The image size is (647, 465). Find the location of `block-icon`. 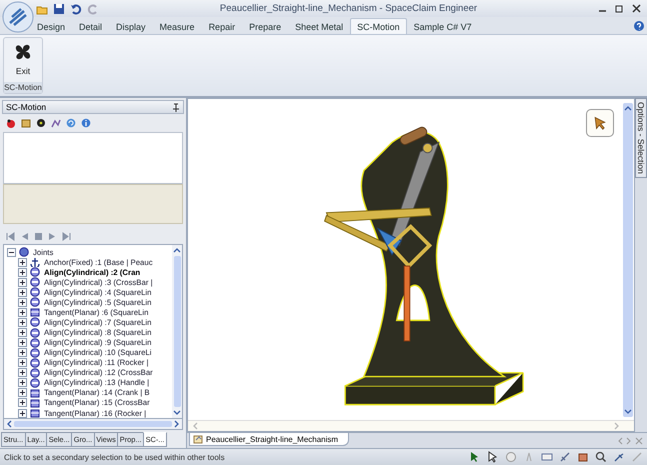

block-icon is located at coordinates (583, 457).